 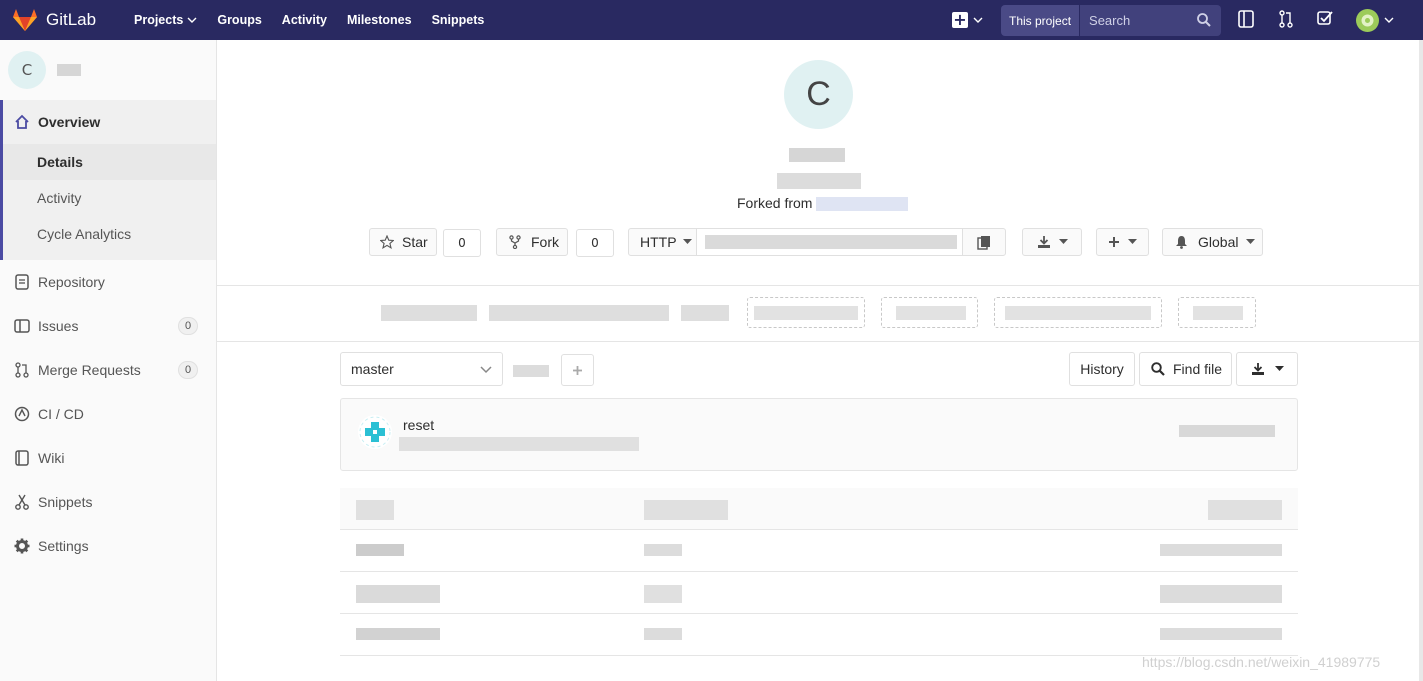 What do you see at coordinates (817, 155) in the screenshot?
I see `redacted-project-title` at bounding box center [817, 155].